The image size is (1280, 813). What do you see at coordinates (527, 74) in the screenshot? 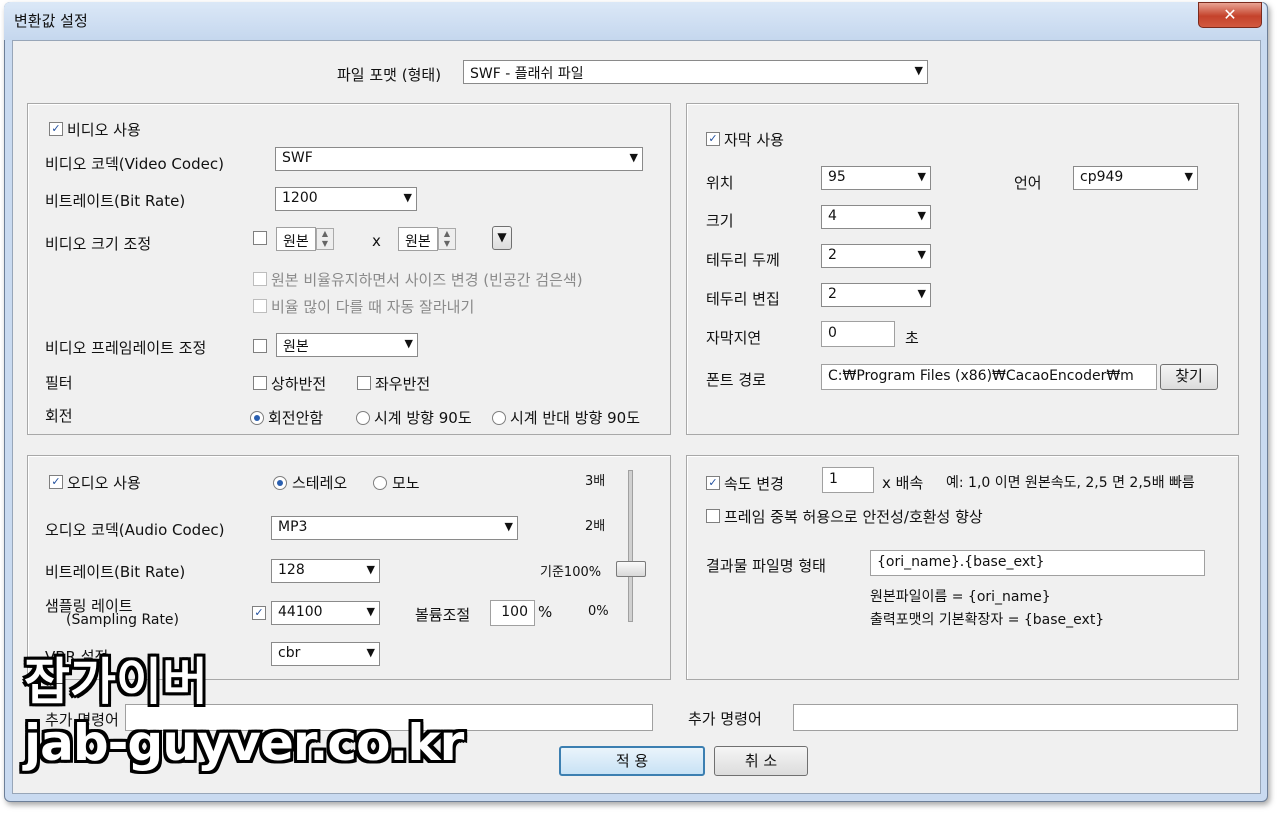
I see `file-format-value: SWF - 플래쉬 파일` at bounding box center [527, 74].